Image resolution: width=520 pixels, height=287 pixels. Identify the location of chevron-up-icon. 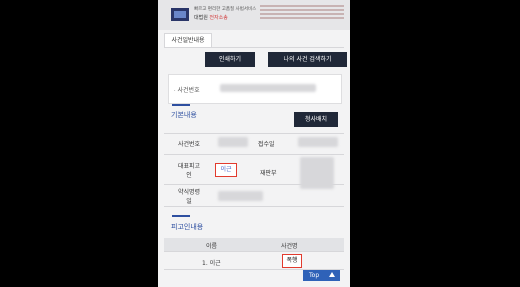
(332, 274).